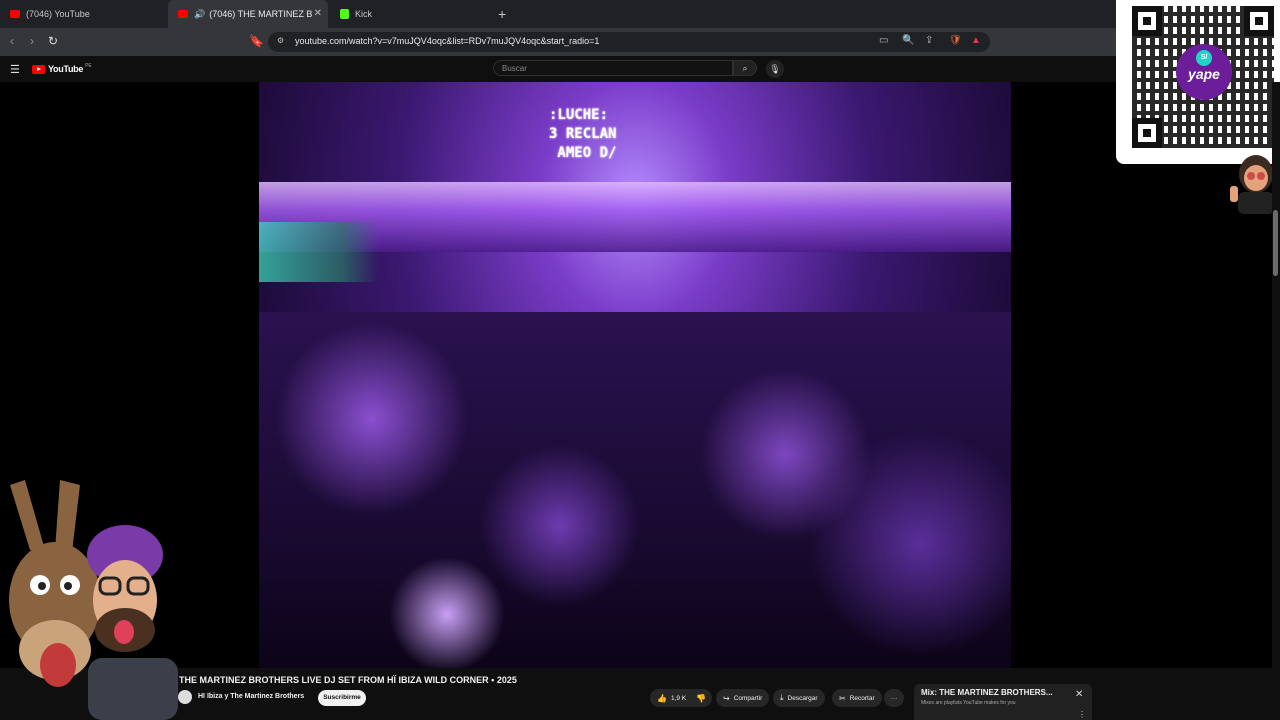 This screenshot has height=720, width=1280. I want to click on brave-shield-icon: 🛡, so click(955, 40).